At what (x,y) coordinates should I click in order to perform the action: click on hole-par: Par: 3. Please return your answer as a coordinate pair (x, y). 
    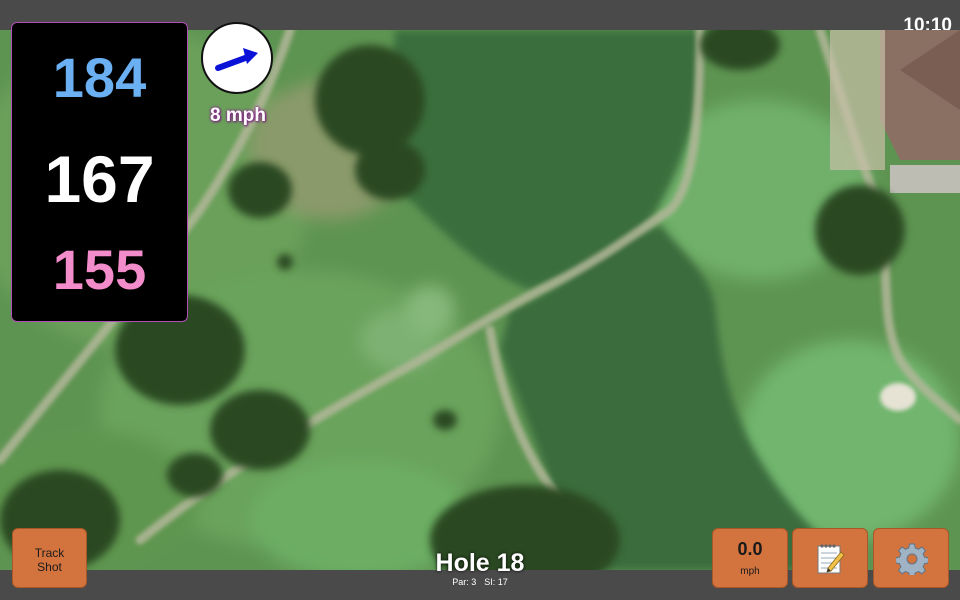
    Looking at the image, I should click on (464, 582).